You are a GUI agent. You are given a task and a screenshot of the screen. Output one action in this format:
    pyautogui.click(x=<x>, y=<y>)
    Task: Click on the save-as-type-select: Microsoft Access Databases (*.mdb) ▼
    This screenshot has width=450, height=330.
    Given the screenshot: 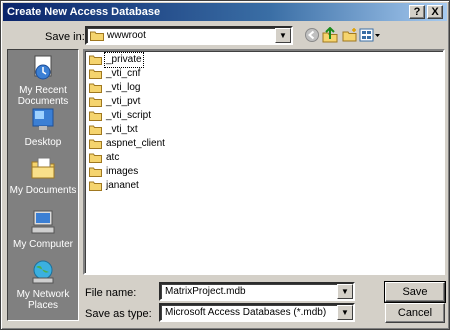 What is the action you would take?
    pyautogui.click(x=257, y=312)
    